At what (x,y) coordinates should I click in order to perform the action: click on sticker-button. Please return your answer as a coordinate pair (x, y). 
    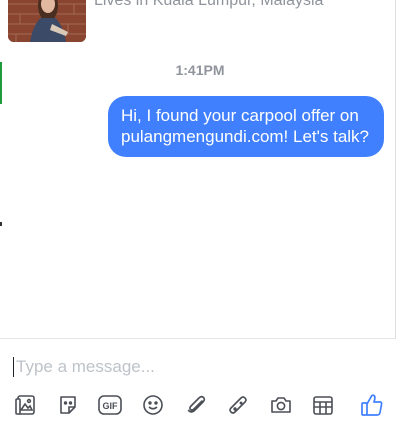
    Looking at the image, I should click on (68, 405).